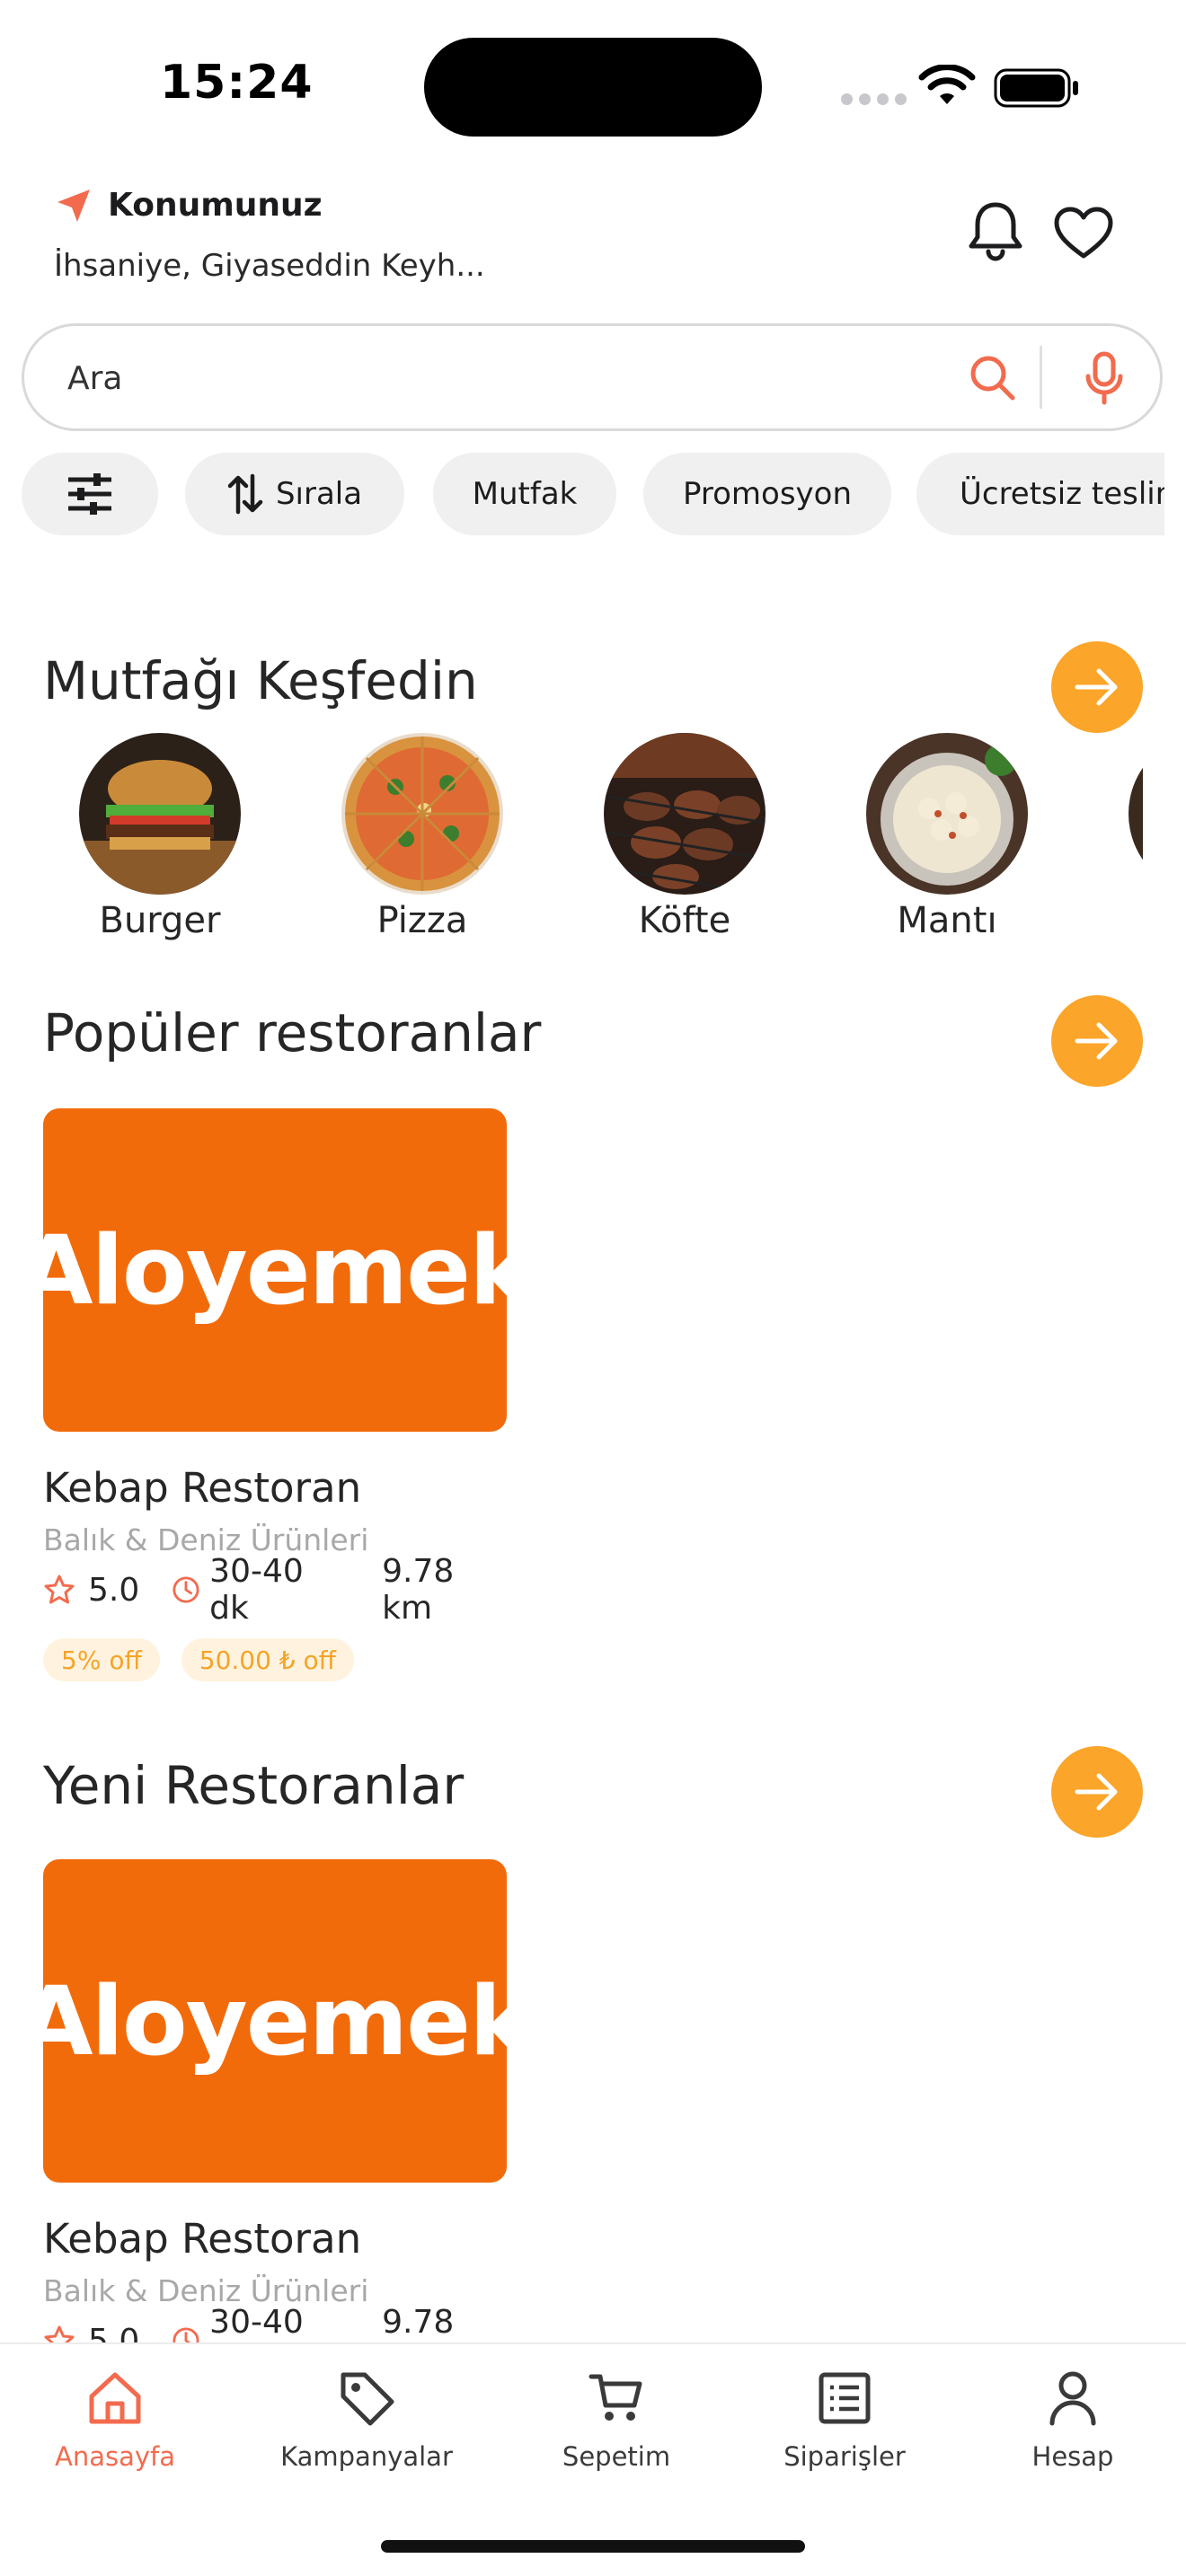 This screenshot has height=2576, width=1186. I want to click on home-indicator, so click(593, 2546).